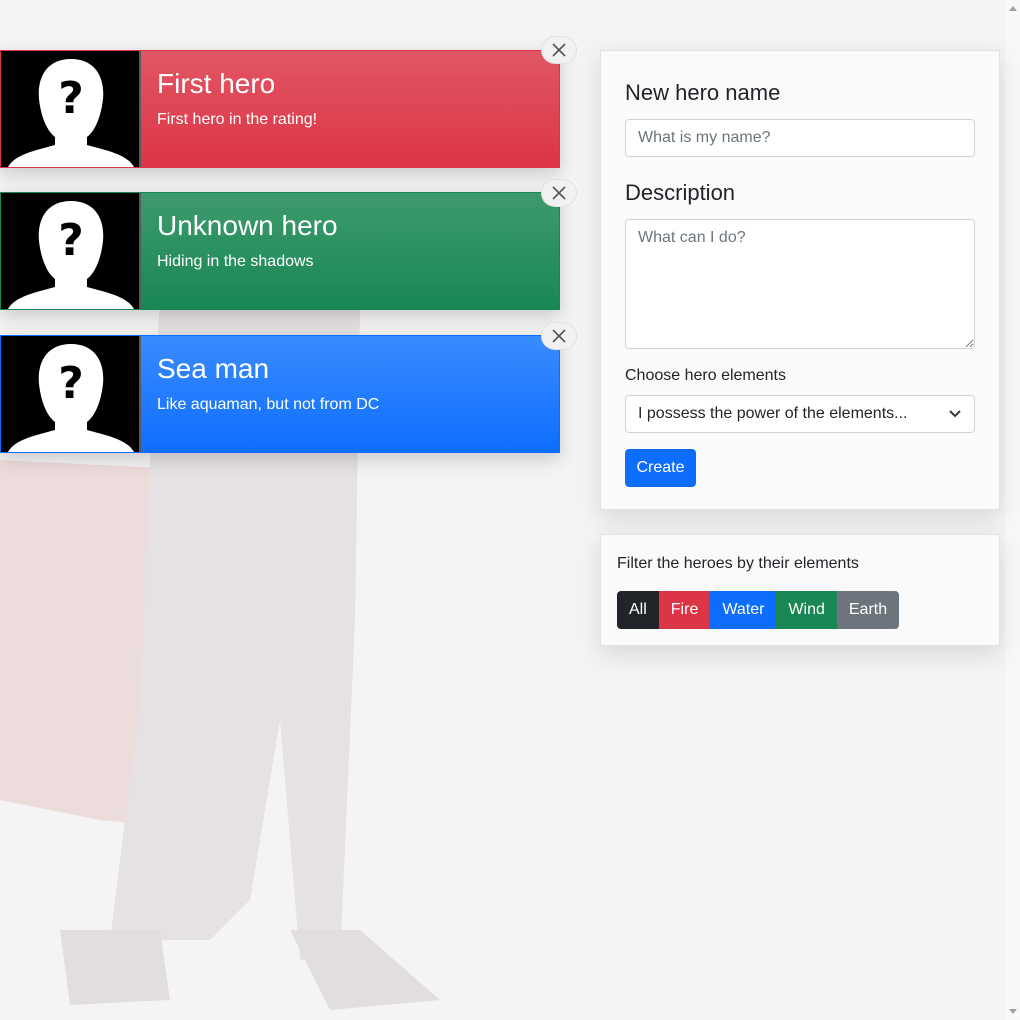  What do you see at coordinates (1012, 510) in the screenshot?
I see `scrollbar` at bounding box center [1012, 510].